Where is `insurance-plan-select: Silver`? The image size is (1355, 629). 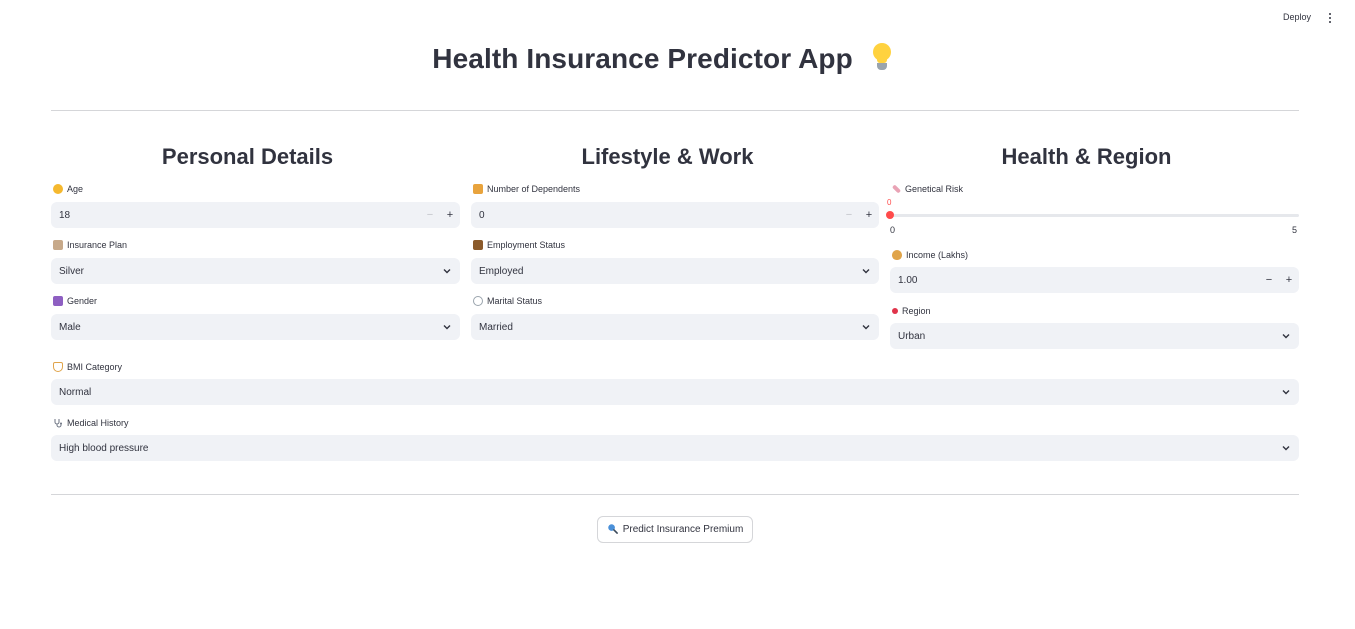 insurance-plan-select: Silver is located at coordinates (255, 271).